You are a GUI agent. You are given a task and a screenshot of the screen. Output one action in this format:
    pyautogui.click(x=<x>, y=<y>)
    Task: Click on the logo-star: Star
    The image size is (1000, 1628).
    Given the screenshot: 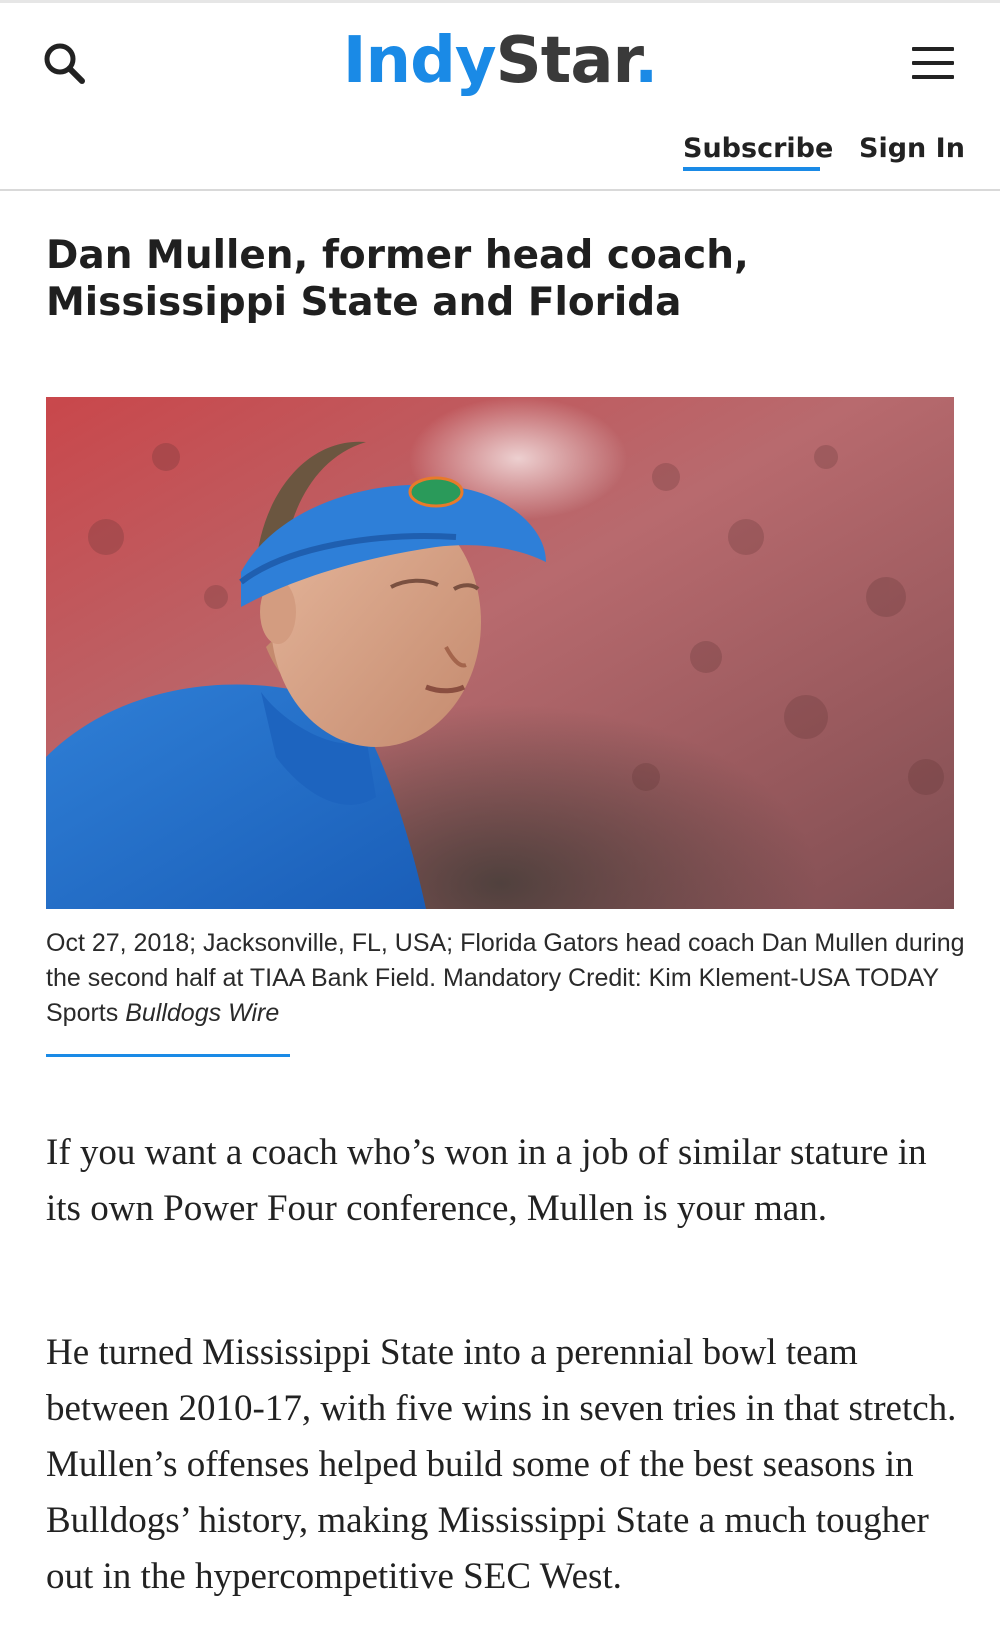 What is the action you would take?
    pyautogui.click(x=565, y=61)
    